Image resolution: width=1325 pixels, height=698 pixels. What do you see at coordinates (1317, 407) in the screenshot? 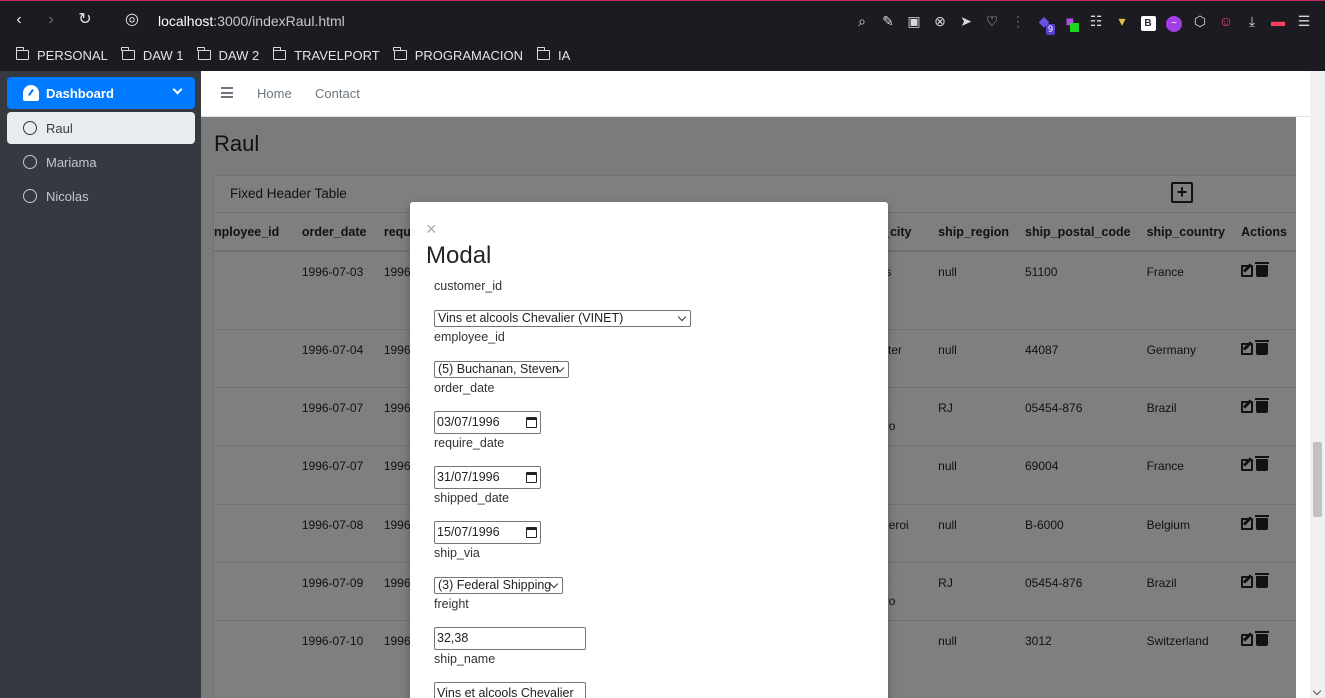
I see `scrollbar` at bounding box center [1317, 407].